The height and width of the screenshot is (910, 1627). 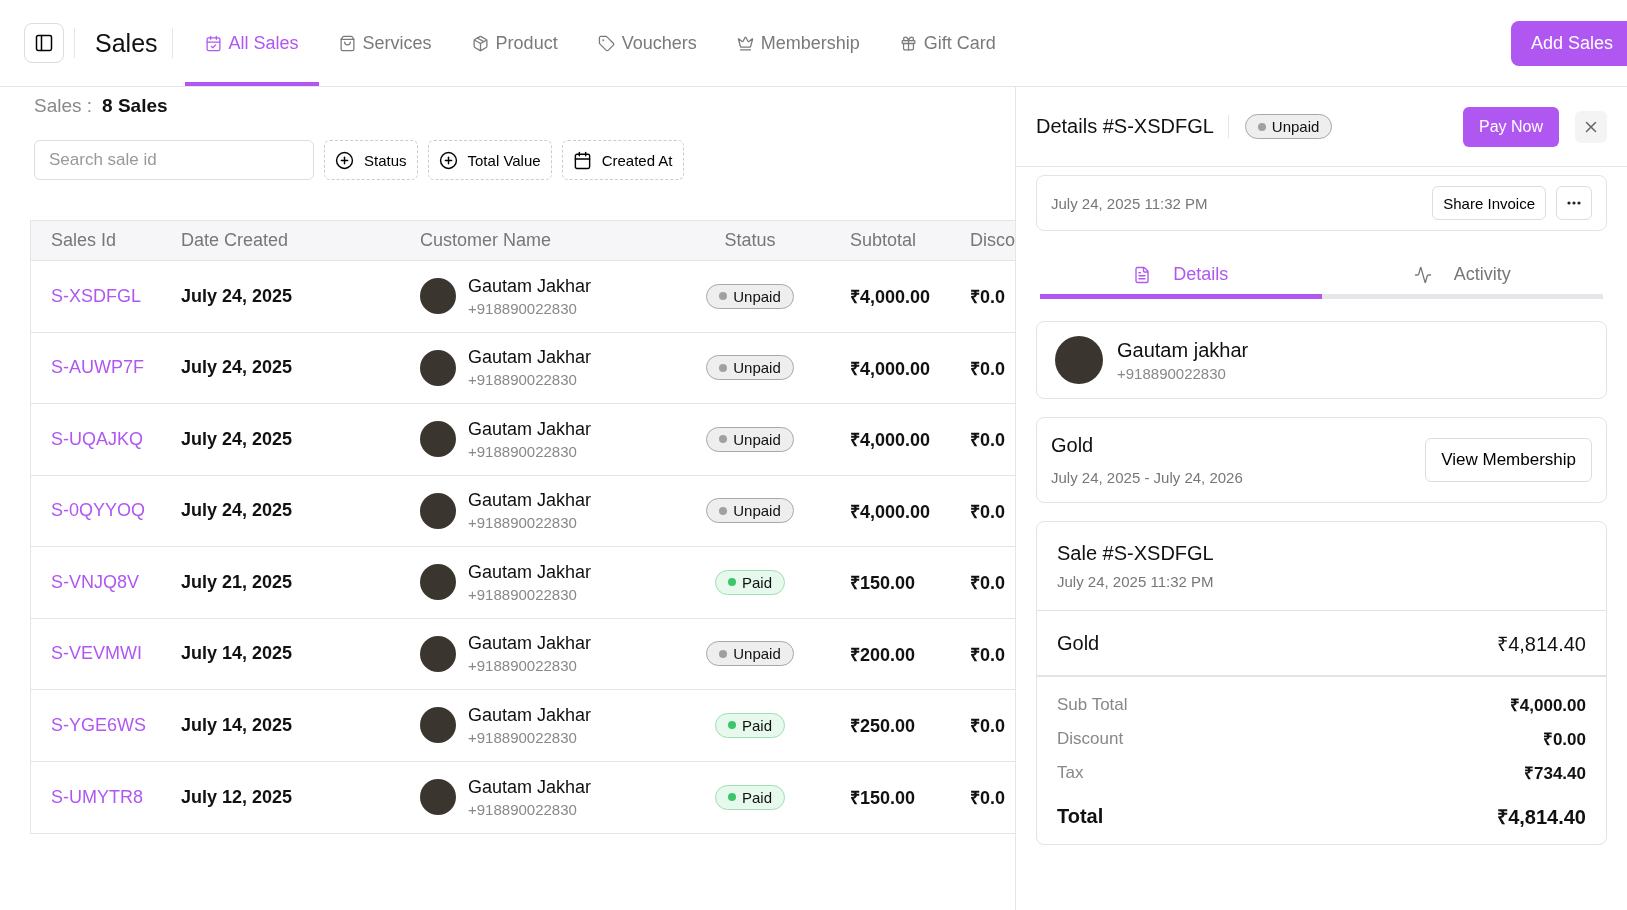 I want to click on nav-tab: Gift Card, so click(x=947, y=43).